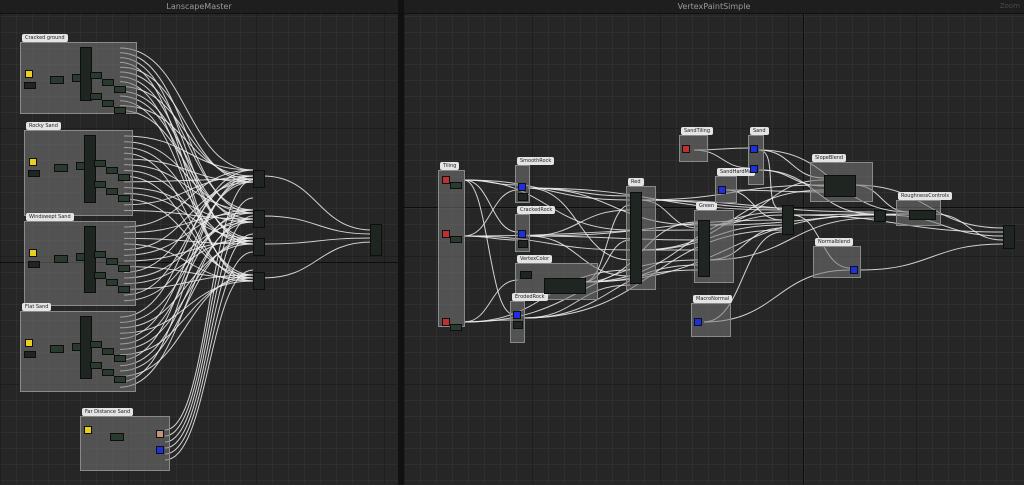 The height and width of the screenshot is (485, 1024). Describe the element at coordinates (80, 259) in the screenshot. I see `comment-windswept-sand: Windswept Sand` at that location.